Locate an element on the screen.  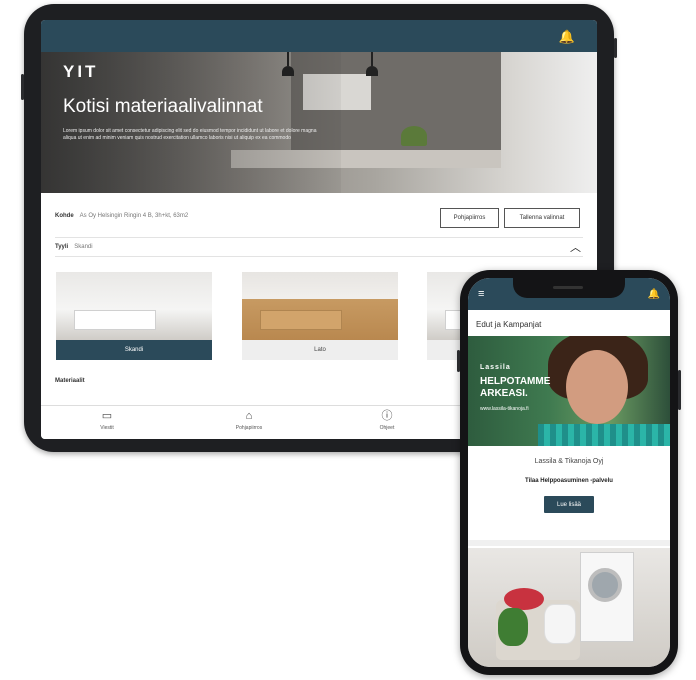
top-bar: 🔔 is located at coordinates (319, 36).